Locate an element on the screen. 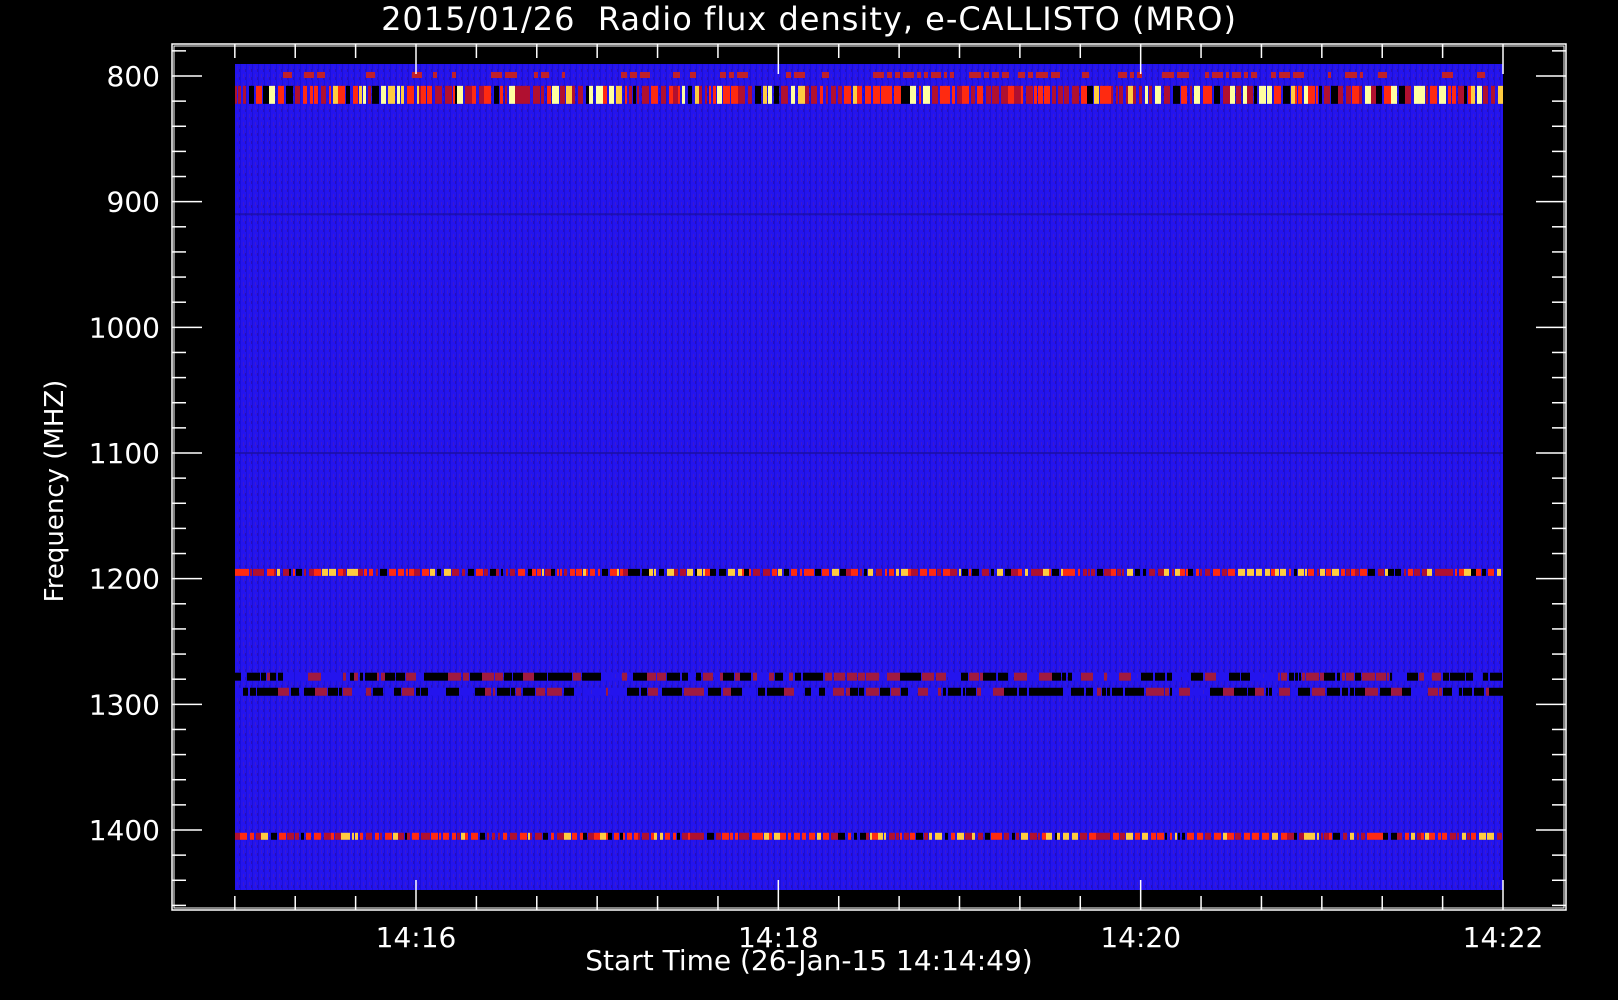  y-tick-label: 1200 is located at coordinates (124, 579).